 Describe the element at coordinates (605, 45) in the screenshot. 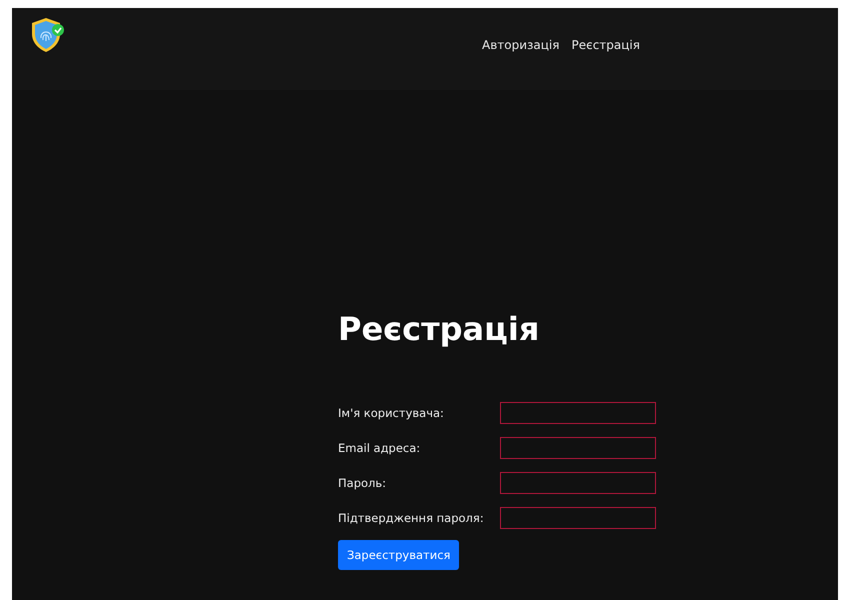

I see `nav-link: Реєстрація` at that location.